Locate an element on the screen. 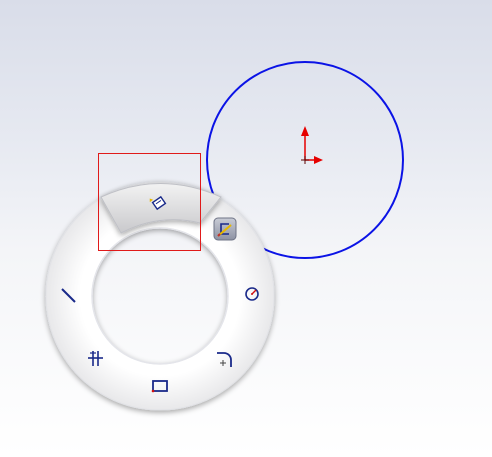 Image resolution: width=492 pixels, height=457 pixels. exit-sketch-button is located at coordinates (225, 229).